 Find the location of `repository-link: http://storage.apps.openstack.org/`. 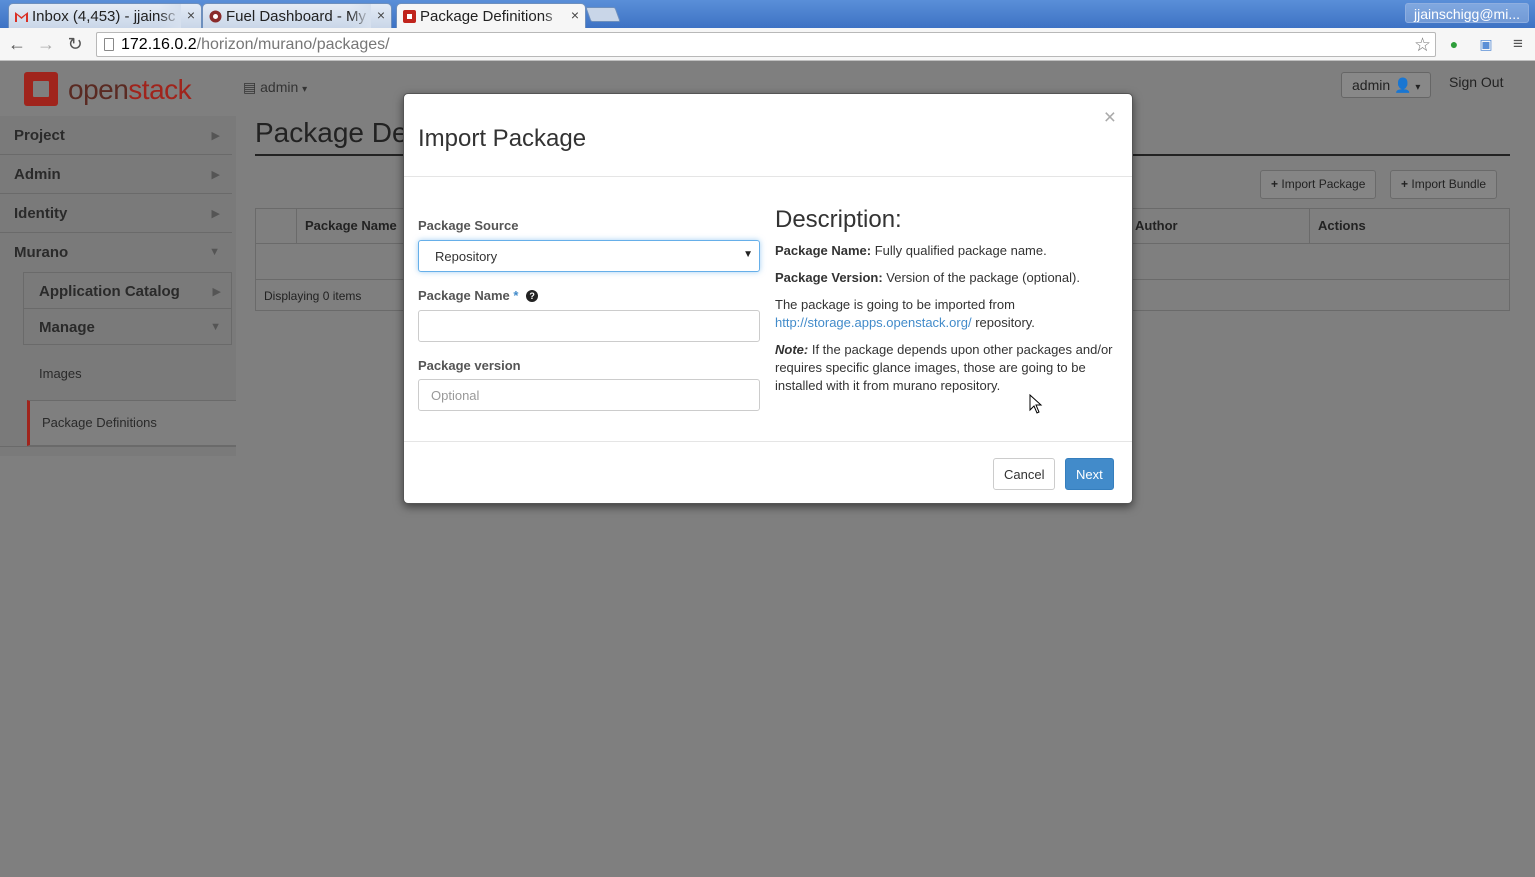

repository-link: http://storage.apps.openstack.org/ is located at coordinates (873, 322).